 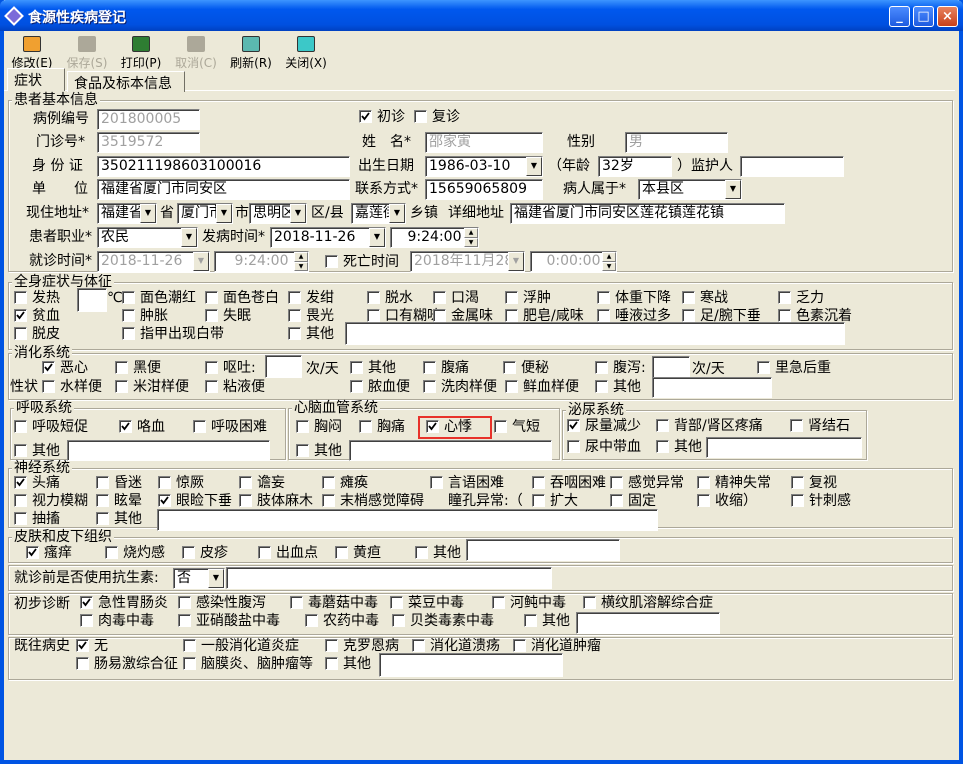 What do you see at coordinates (356, 367) in the screenshot?
I see `digestive-checkbox-3-box` at bounding box center [356, 367].